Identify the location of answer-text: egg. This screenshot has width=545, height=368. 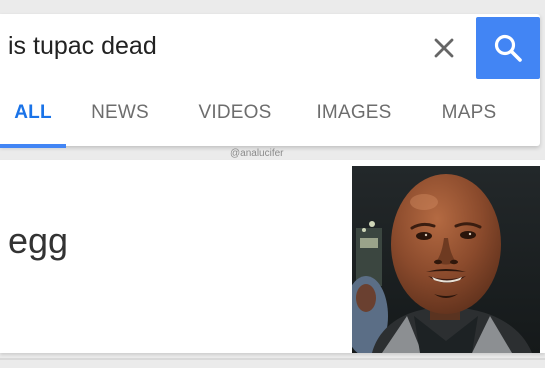
(38, 240).